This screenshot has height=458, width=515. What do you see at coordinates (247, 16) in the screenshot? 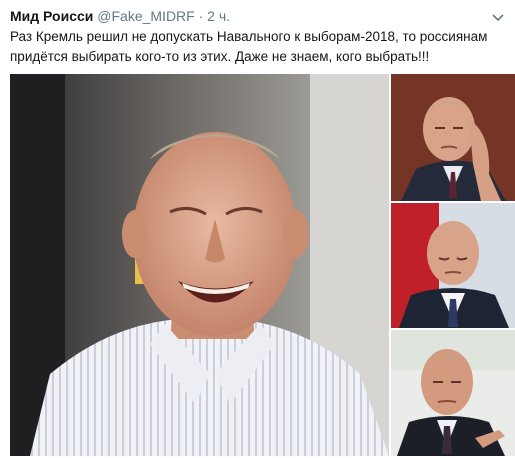
I see `tweet-header: Мид Роисси @Fake_MIDRF · 2 ч.` at bounding box center [247, 16].